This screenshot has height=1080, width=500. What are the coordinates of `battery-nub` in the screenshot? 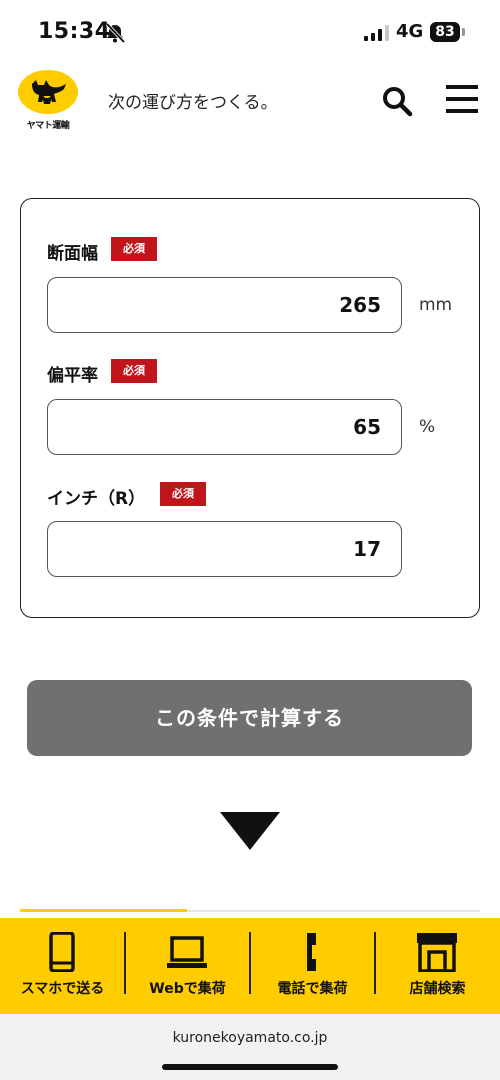 It's located at (463, 32).